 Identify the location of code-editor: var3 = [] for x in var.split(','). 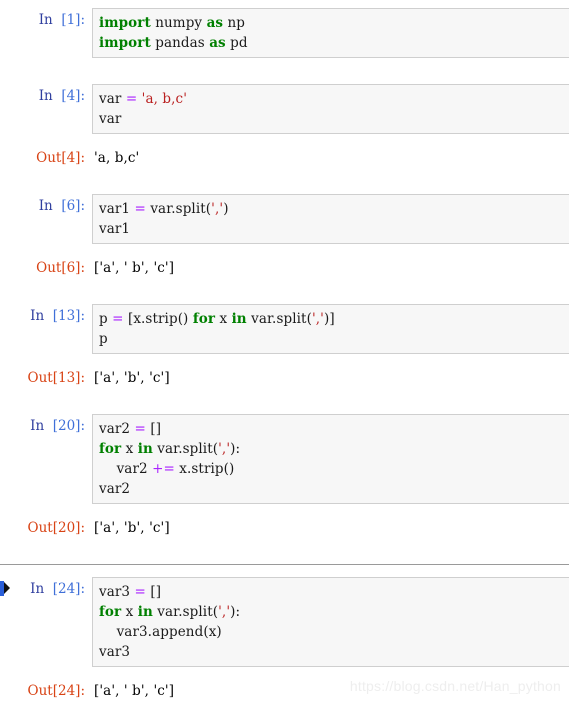
(330, 622).